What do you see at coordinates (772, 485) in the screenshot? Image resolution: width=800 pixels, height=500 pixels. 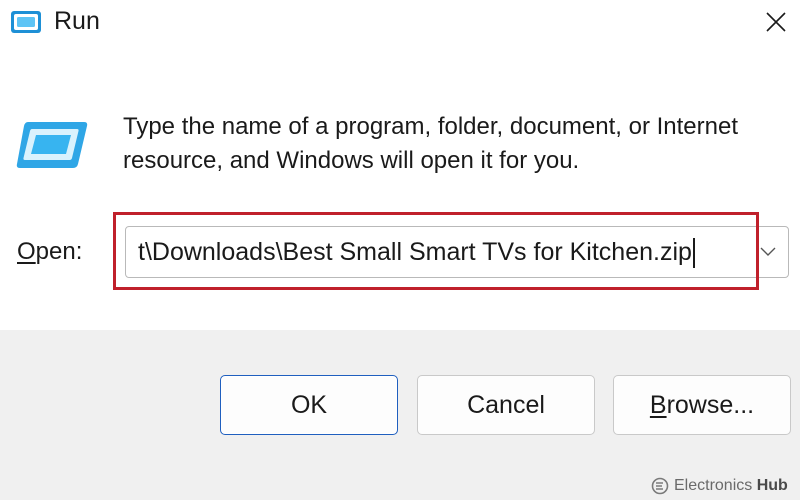 I see `watermark-brand-bold: Hub` at bounding box center [772, 485].